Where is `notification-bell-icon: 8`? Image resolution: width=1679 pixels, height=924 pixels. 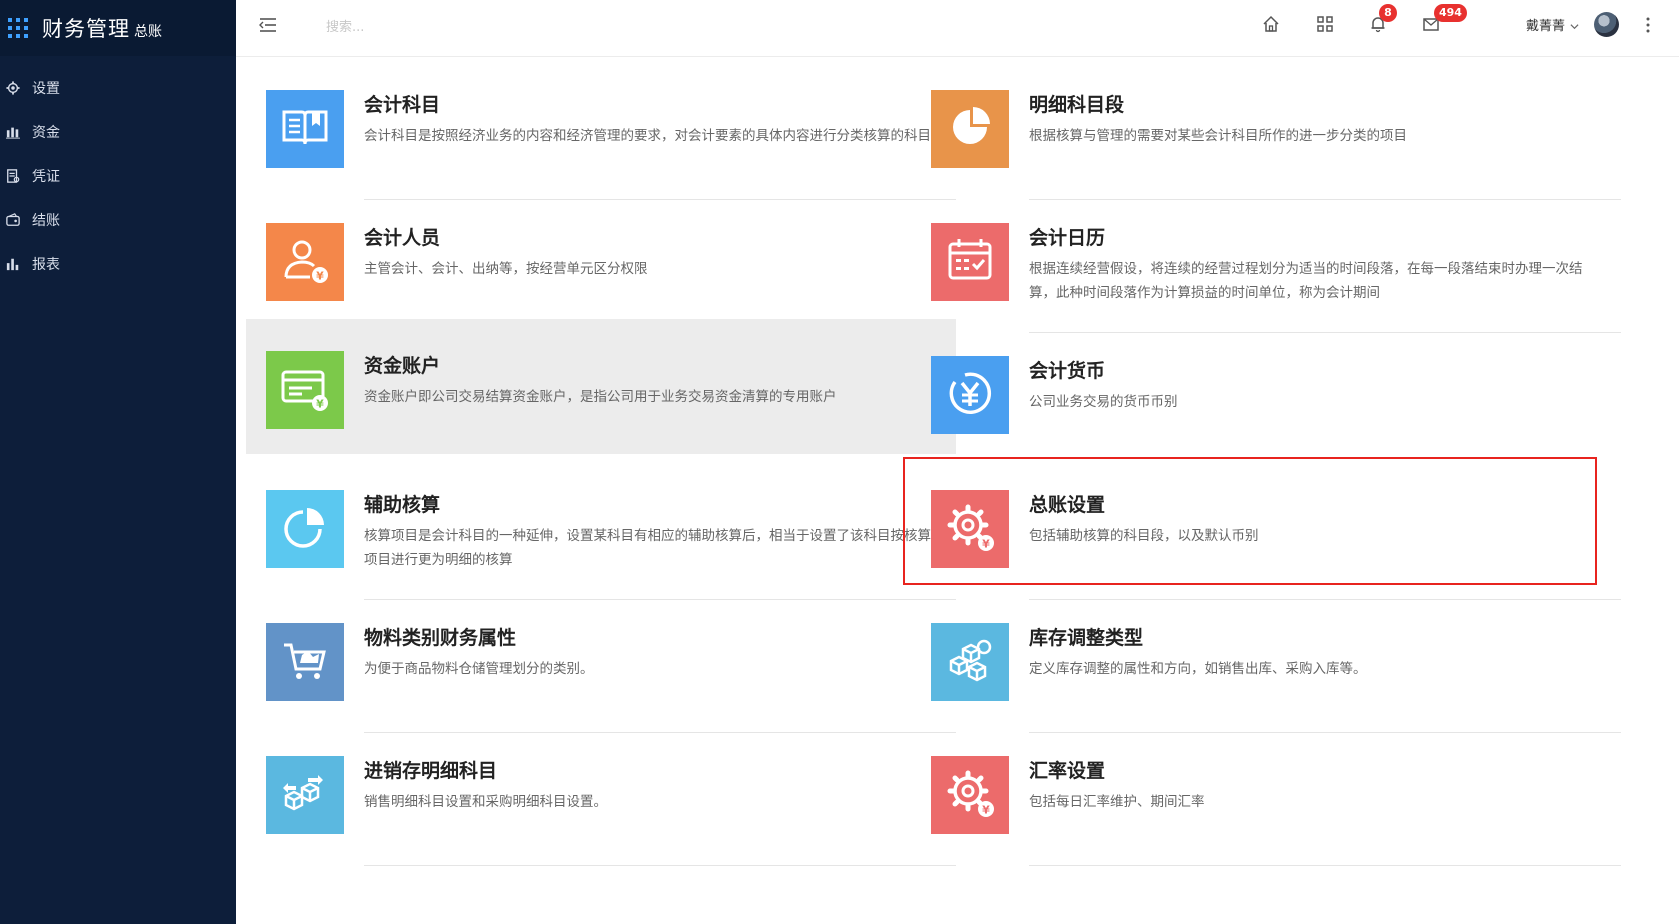 notification-bell-icon: 8 is located at coordinates (1383, 19).